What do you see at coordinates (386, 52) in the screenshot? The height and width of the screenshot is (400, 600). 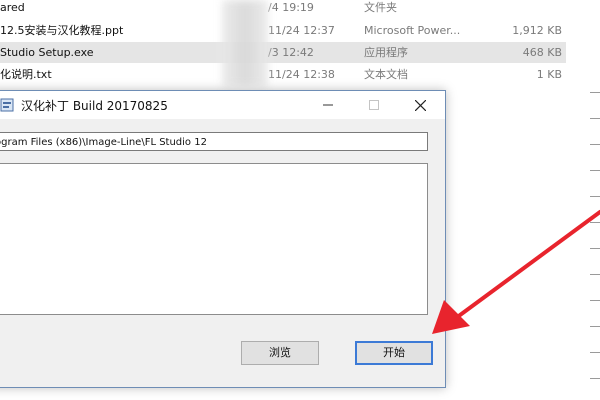 I see `file-type: 应用程序` at bounding box center [386, 52].